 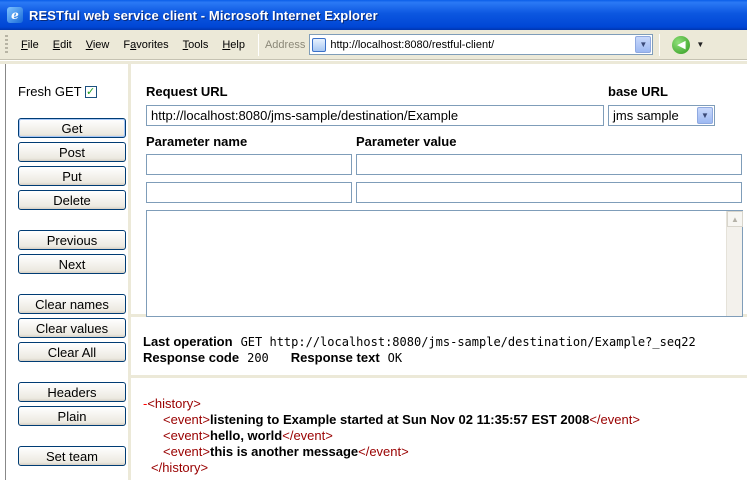 I want to click on xml-root-close: </history>, so click(x=180, y=467).